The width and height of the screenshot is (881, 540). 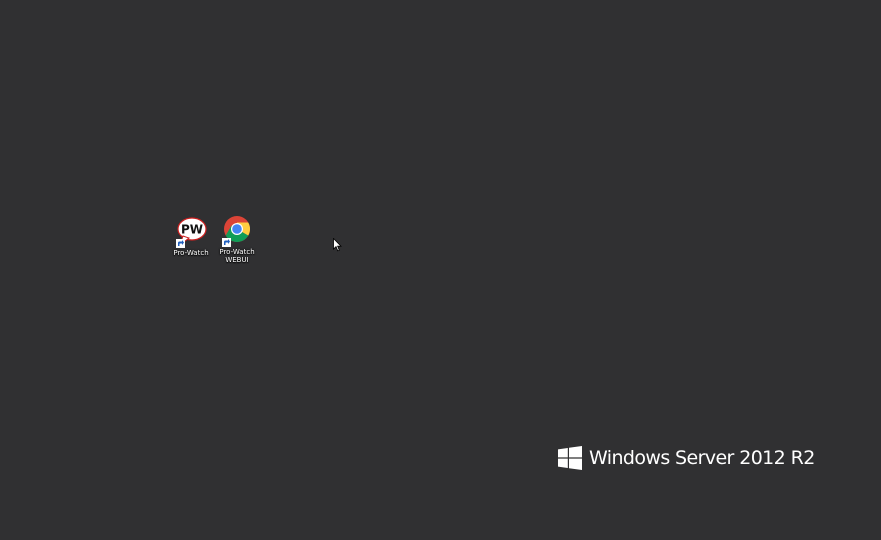 I want to click on desktop-shortcut-prowatch: PW Pro-Watch, so click(x=191, y=236).